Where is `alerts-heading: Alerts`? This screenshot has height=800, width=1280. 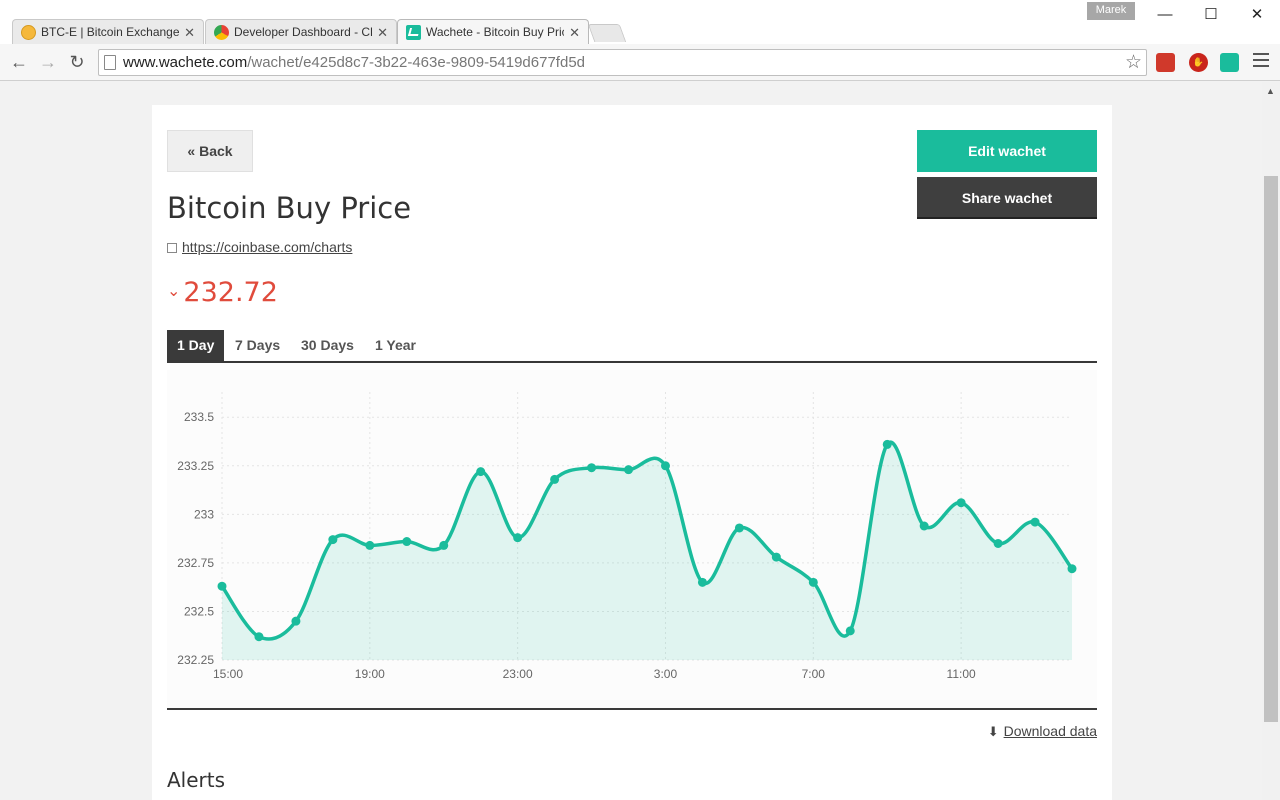 alerts-heading: Alerts is located at coordinates (196, 780).